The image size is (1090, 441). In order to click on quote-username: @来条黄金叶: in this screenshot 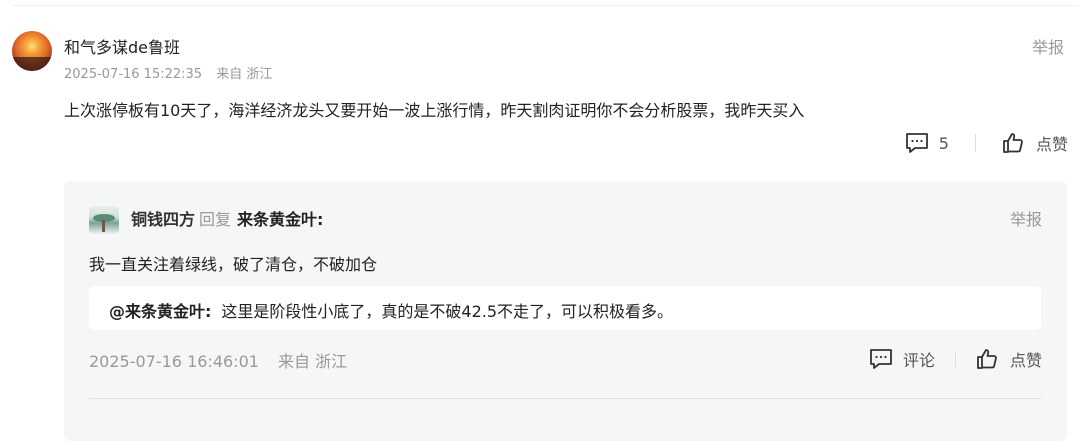, I will do `click(160, 311)`.